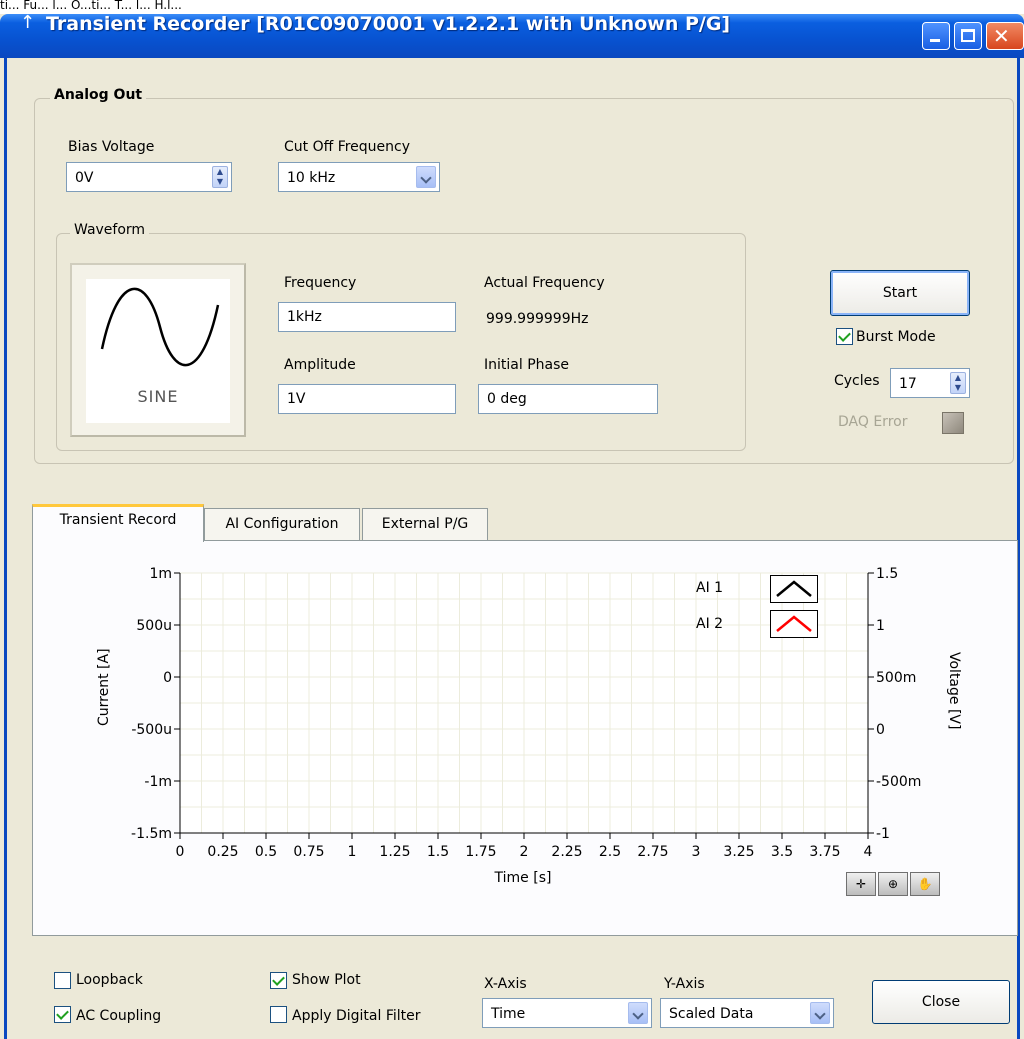  Describe the element at coordinates (180, 852) in the screenshot. I see `x-tick-label: 0` at that location.